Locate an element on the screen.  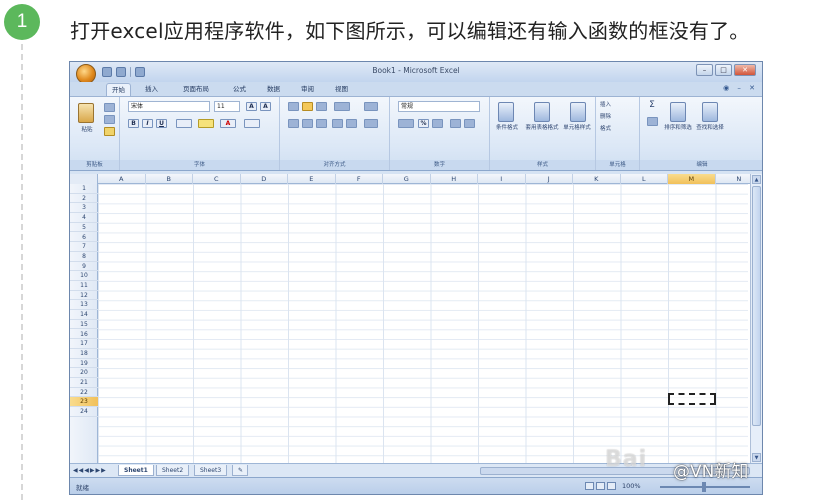
tab-view: 视图 is located at coordinates (341, 89).